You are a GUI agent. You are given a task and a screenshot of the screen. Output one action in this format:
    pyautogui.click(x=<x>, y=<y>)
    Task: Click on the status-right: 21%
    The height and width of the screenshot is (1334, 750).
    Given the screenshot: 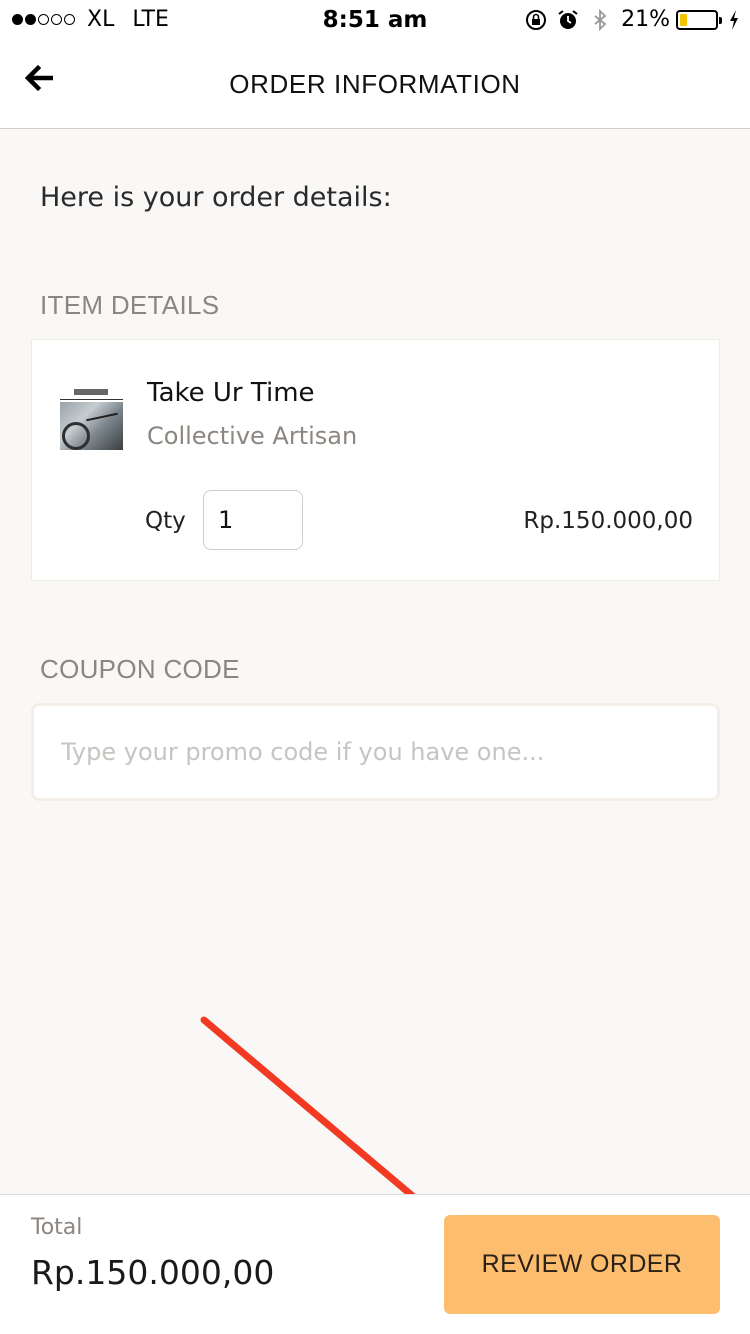 What is the action you would take?
    pyautogui.click(x=627, y=19)
    